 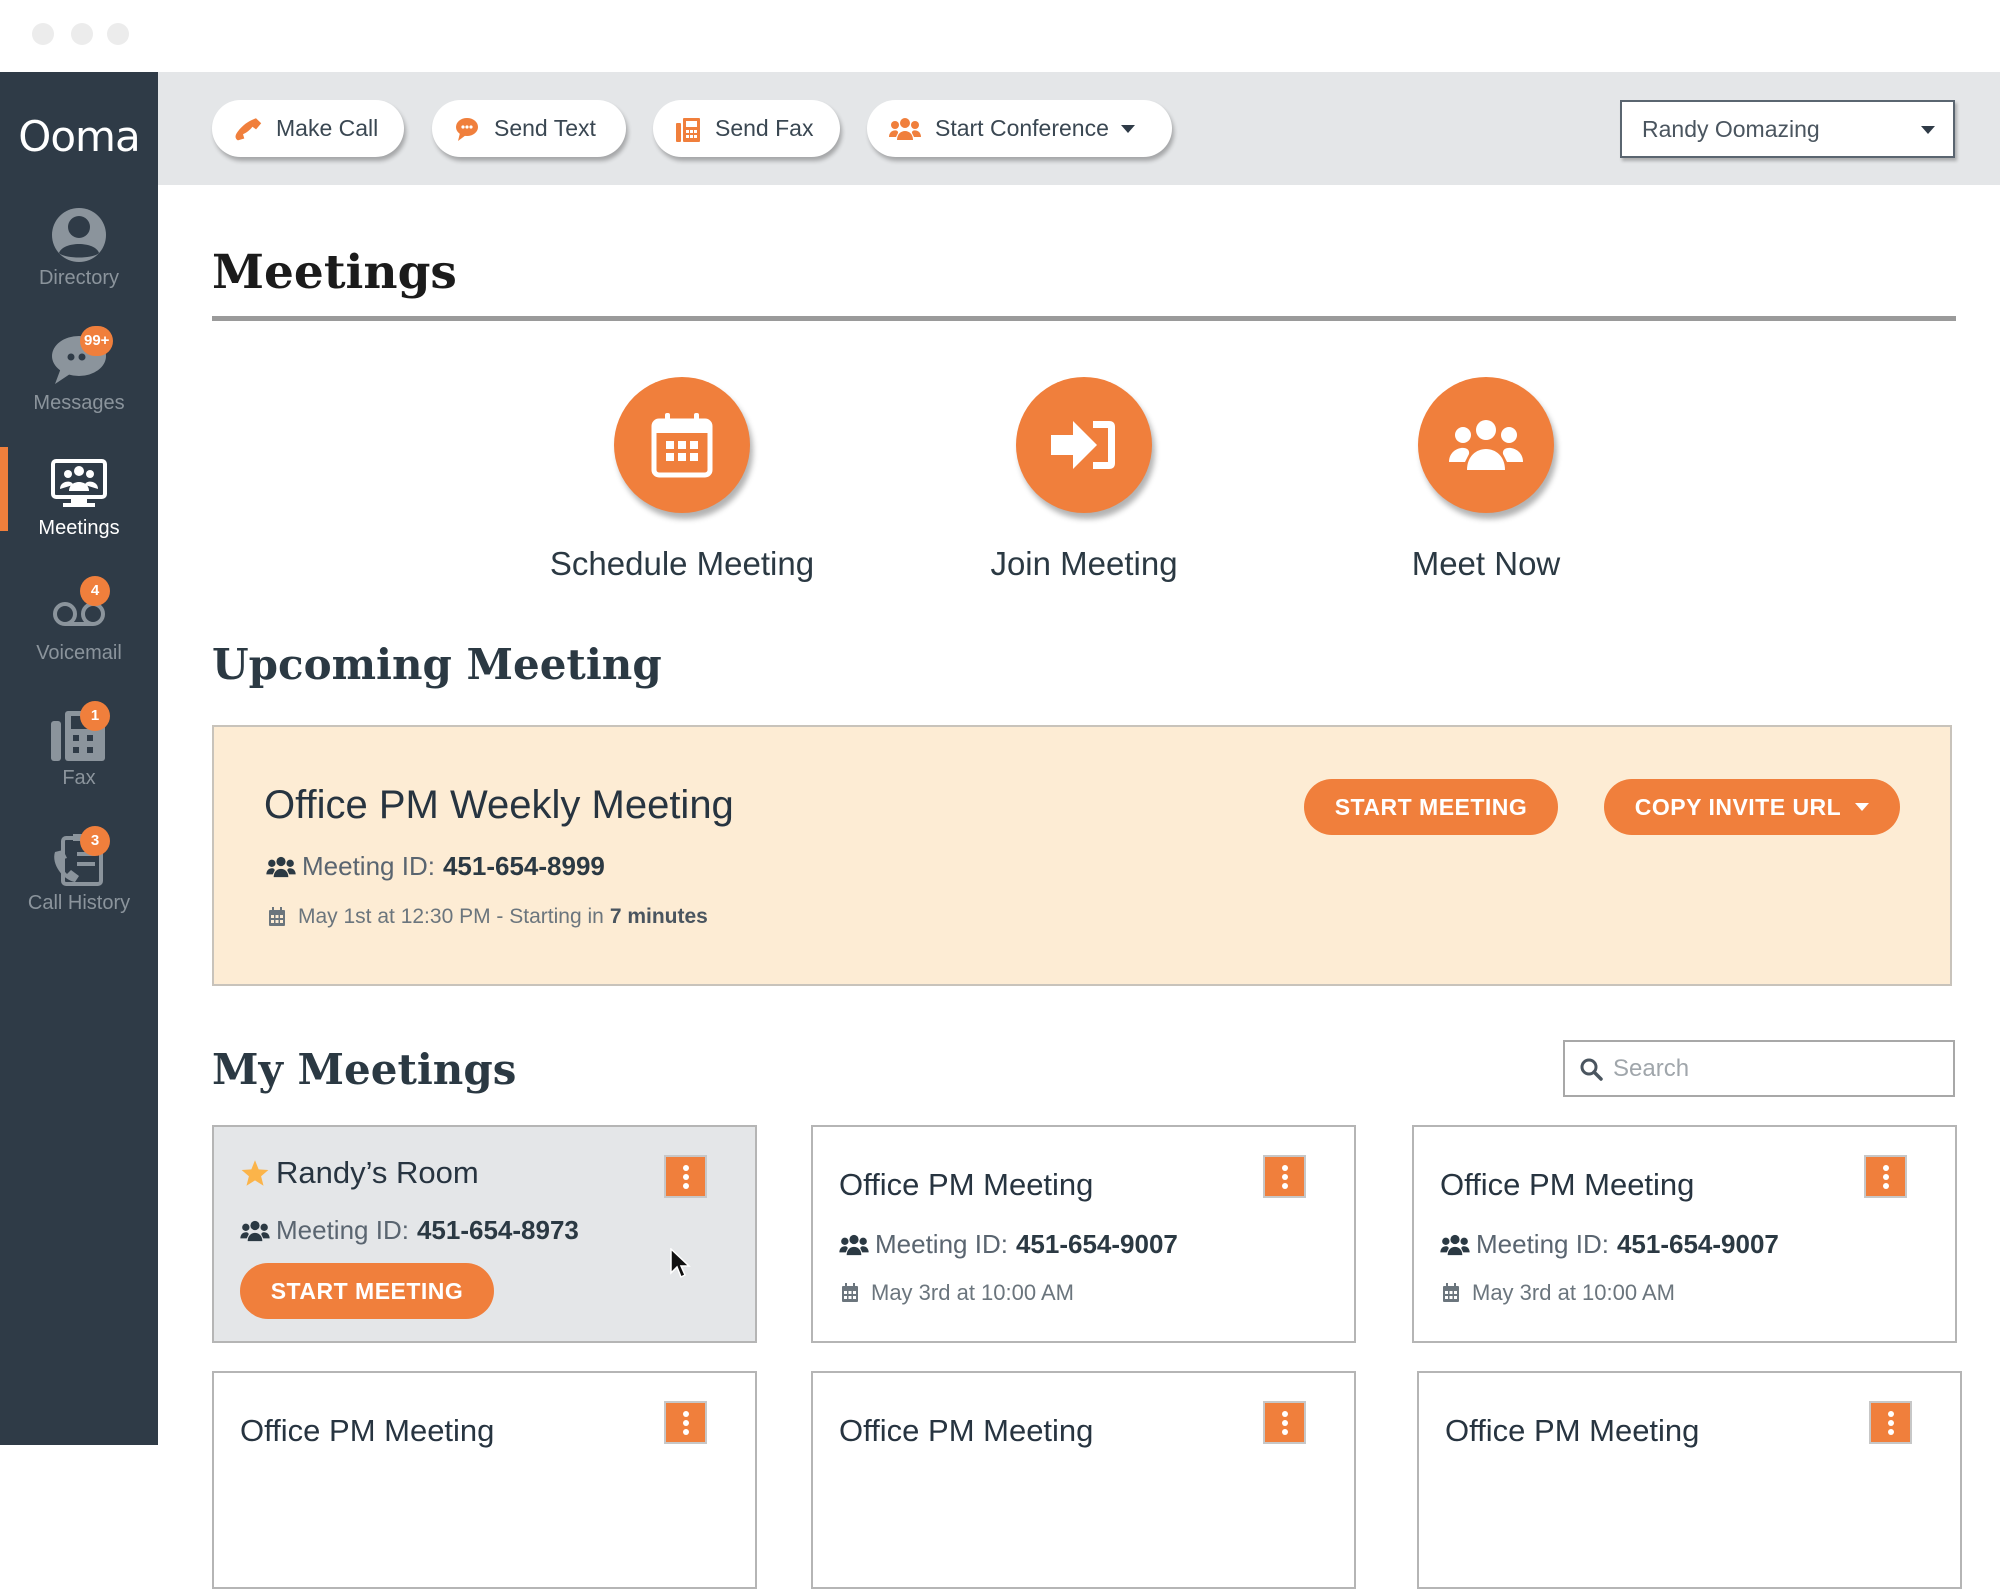 I want to click on mouse-cursor-icon, so click(x=680, y=1263).